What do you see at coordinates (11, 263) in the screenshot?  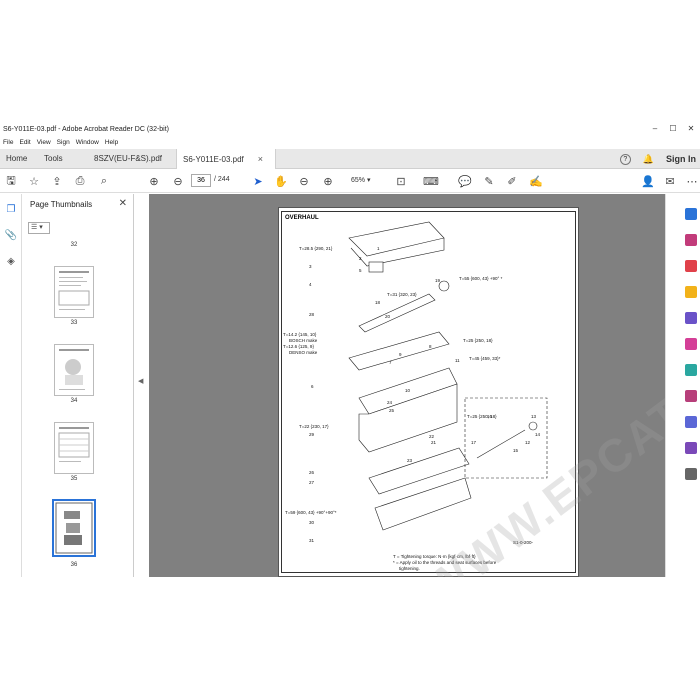 I see `layers-icon: ◈` at bounding box center [11, 263].